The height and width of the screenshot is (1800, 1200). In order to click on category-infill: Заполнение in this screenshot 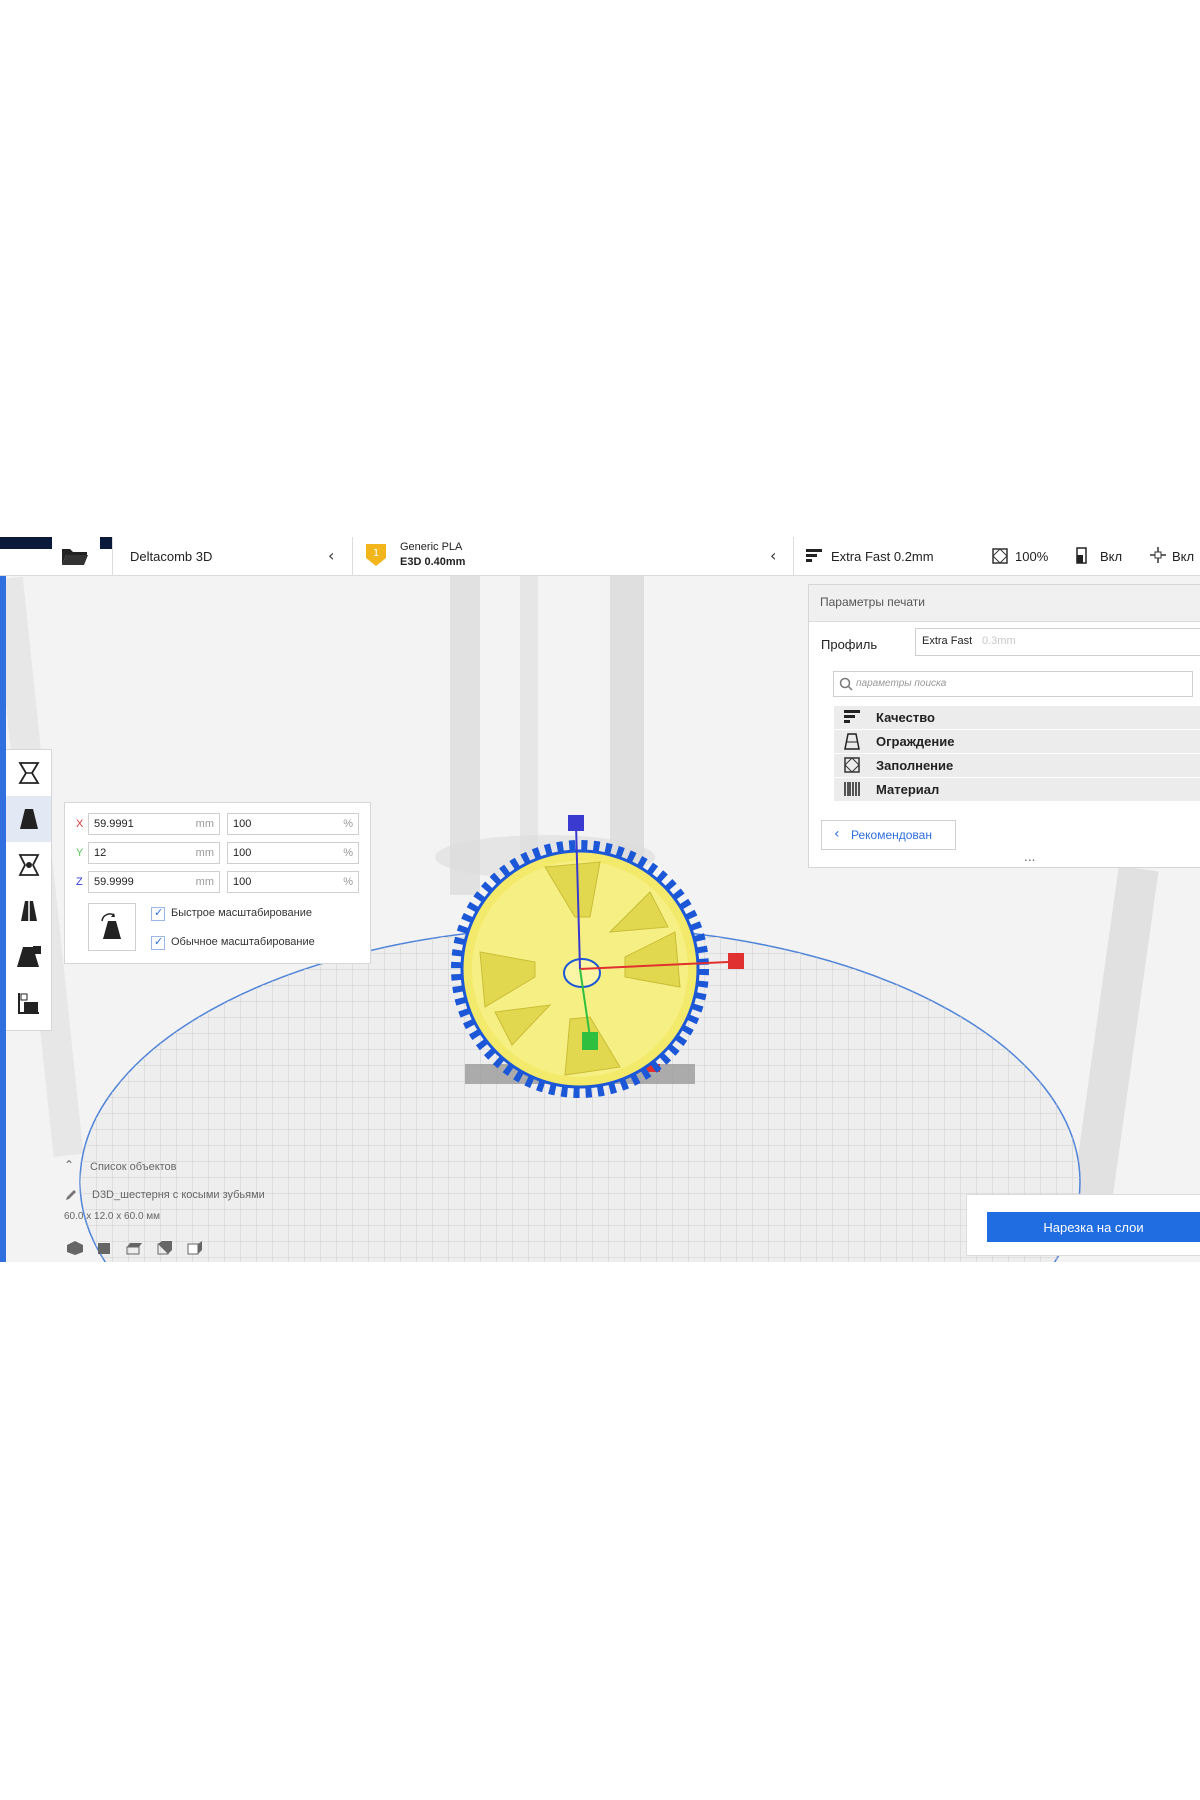, I will do `click(1017, 765)`.